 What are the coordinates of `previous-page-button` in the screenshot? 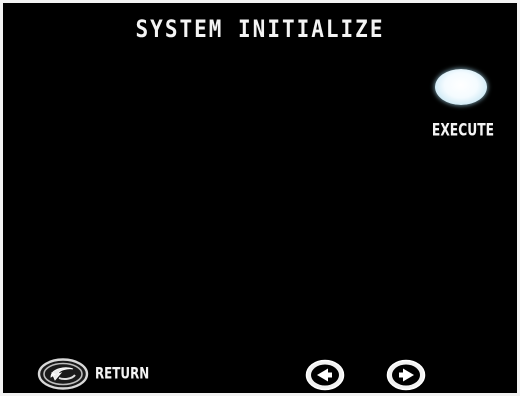 It's located at (325, 375).